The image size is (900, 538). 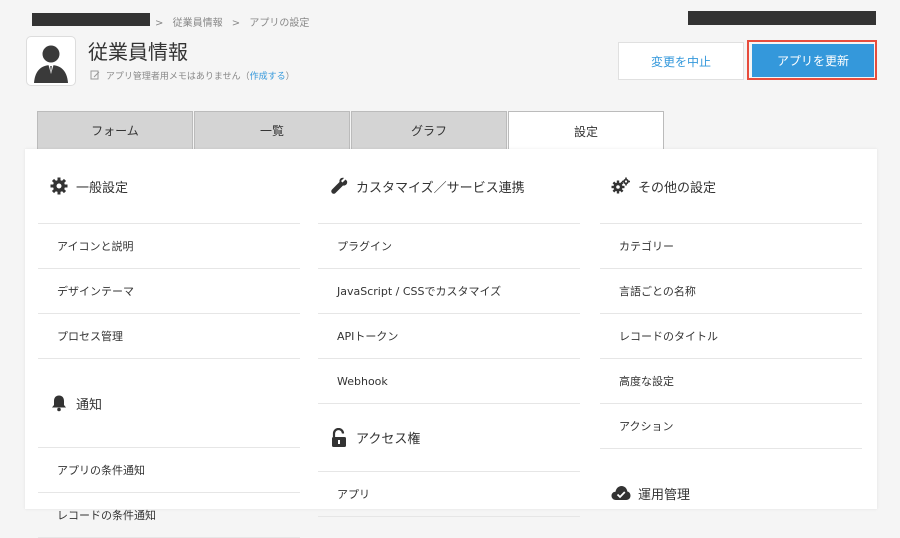 I want to click on section-general-settings: 一般設定, so click(x=169, y=186).